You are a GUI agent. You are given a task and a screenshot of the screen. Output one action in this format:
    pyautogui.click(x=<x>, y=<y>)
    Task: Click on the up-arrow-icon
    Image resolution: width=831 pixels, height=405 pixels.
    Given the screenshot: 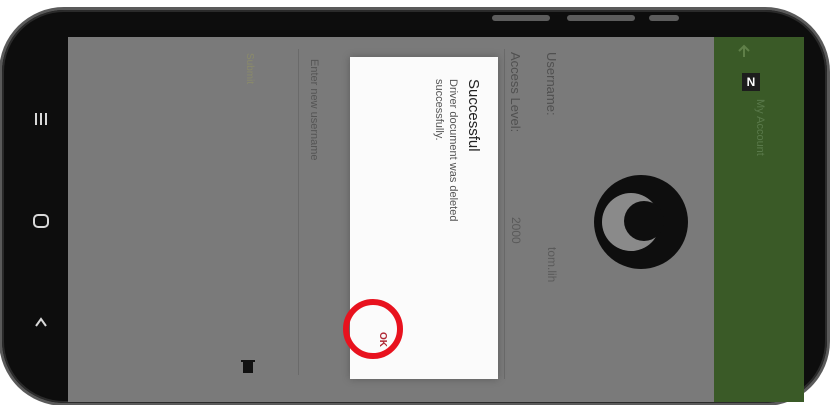 What is the action you would take?
    pyautogui.click(x=744, y=51)
    